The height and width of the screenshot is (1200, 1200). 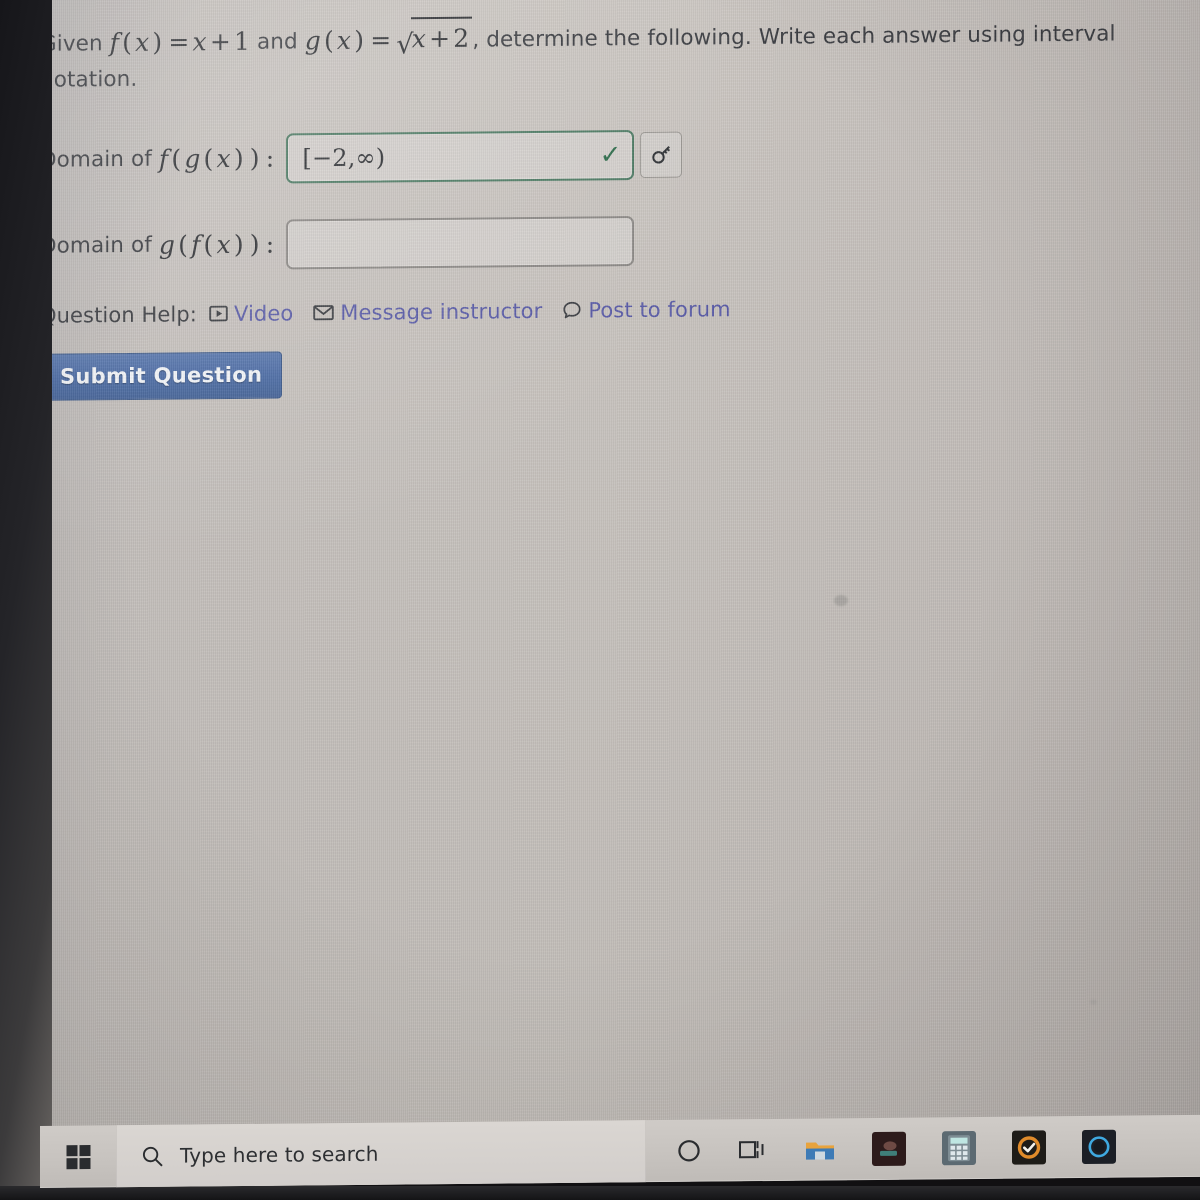 I want to click on answer-1-label-math: f(g(x)):, so click(x=216, y=158).